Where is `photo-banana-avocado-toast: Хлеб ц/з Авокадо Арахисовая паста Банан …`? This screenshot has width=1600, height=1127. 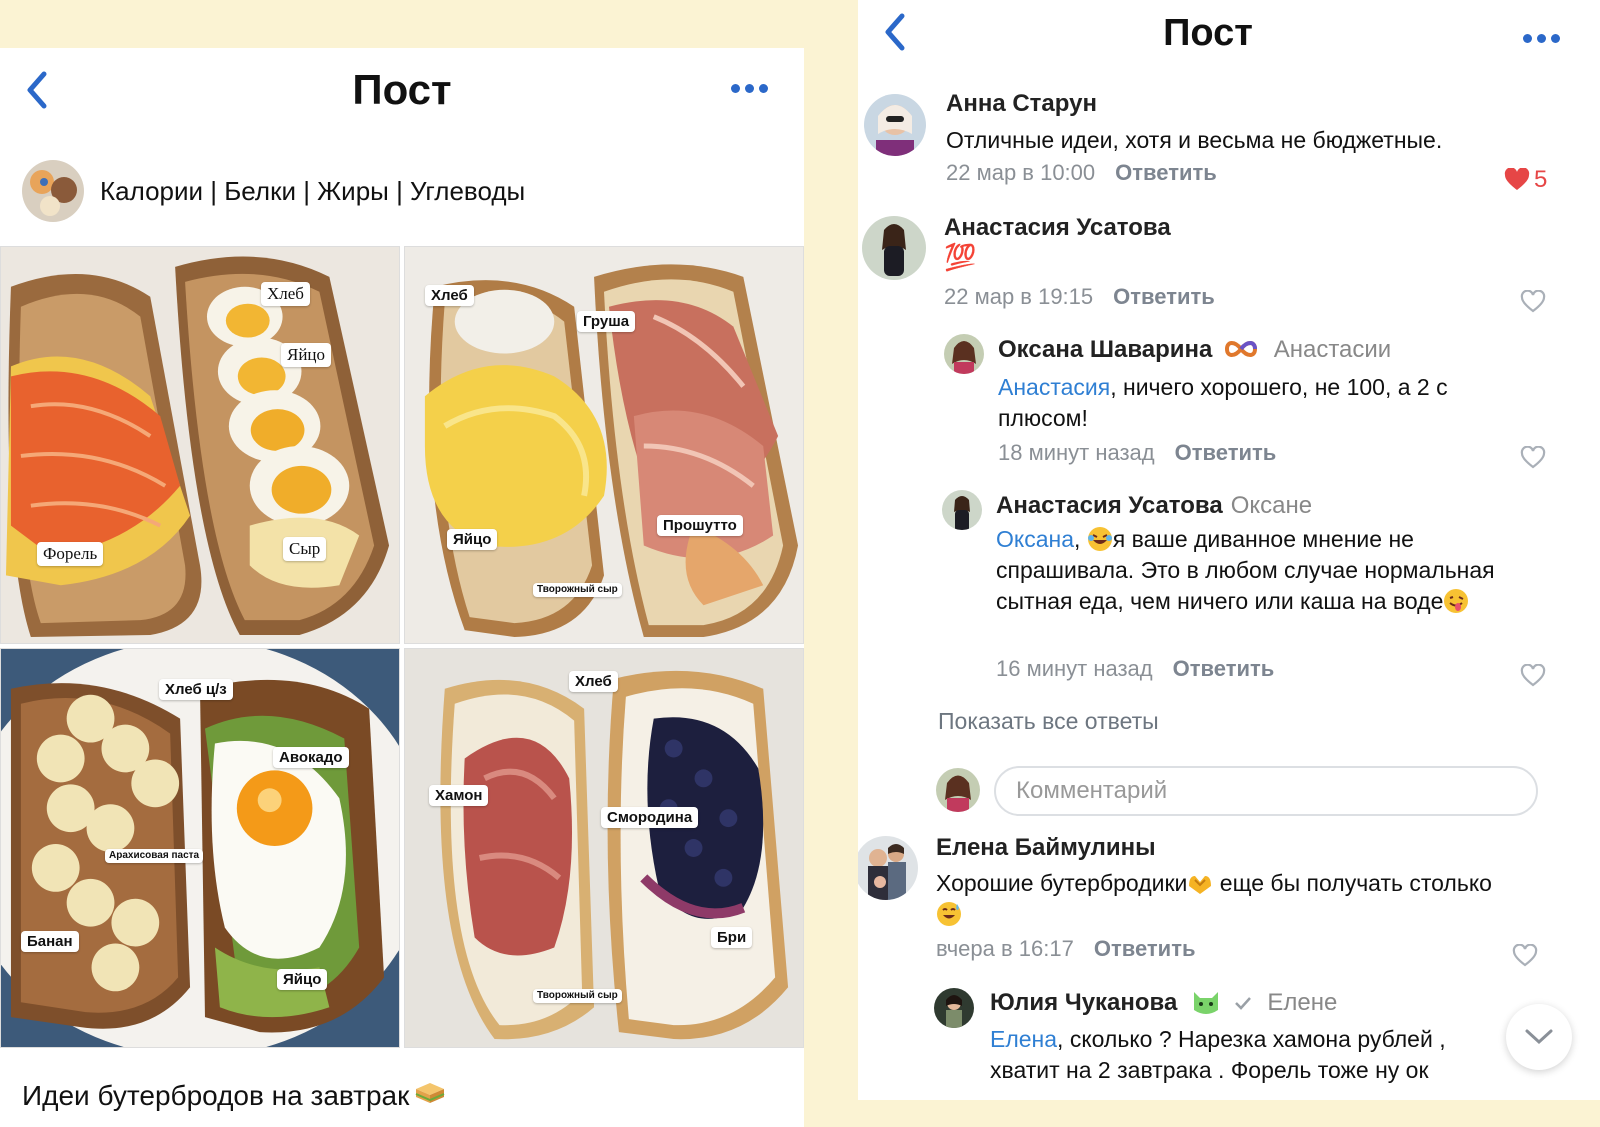 photo-banana-avocado-toast: Хлеб ц/з Авокадо Арахисовая паста Банан … is located at coordinates (200, 848).